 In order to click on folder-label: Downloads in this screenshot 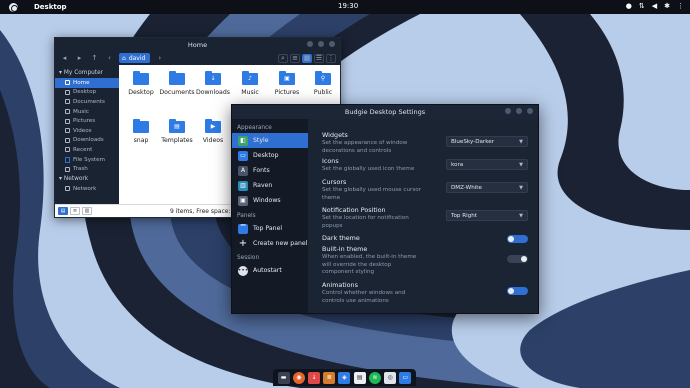, I will do `click(213, 92)`.